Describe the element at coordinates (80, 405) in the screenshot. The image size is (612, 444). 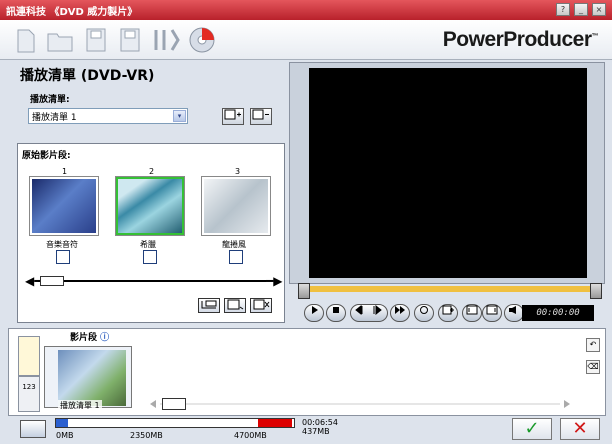
I see `chapter-label: 播放清單 1` at that location.